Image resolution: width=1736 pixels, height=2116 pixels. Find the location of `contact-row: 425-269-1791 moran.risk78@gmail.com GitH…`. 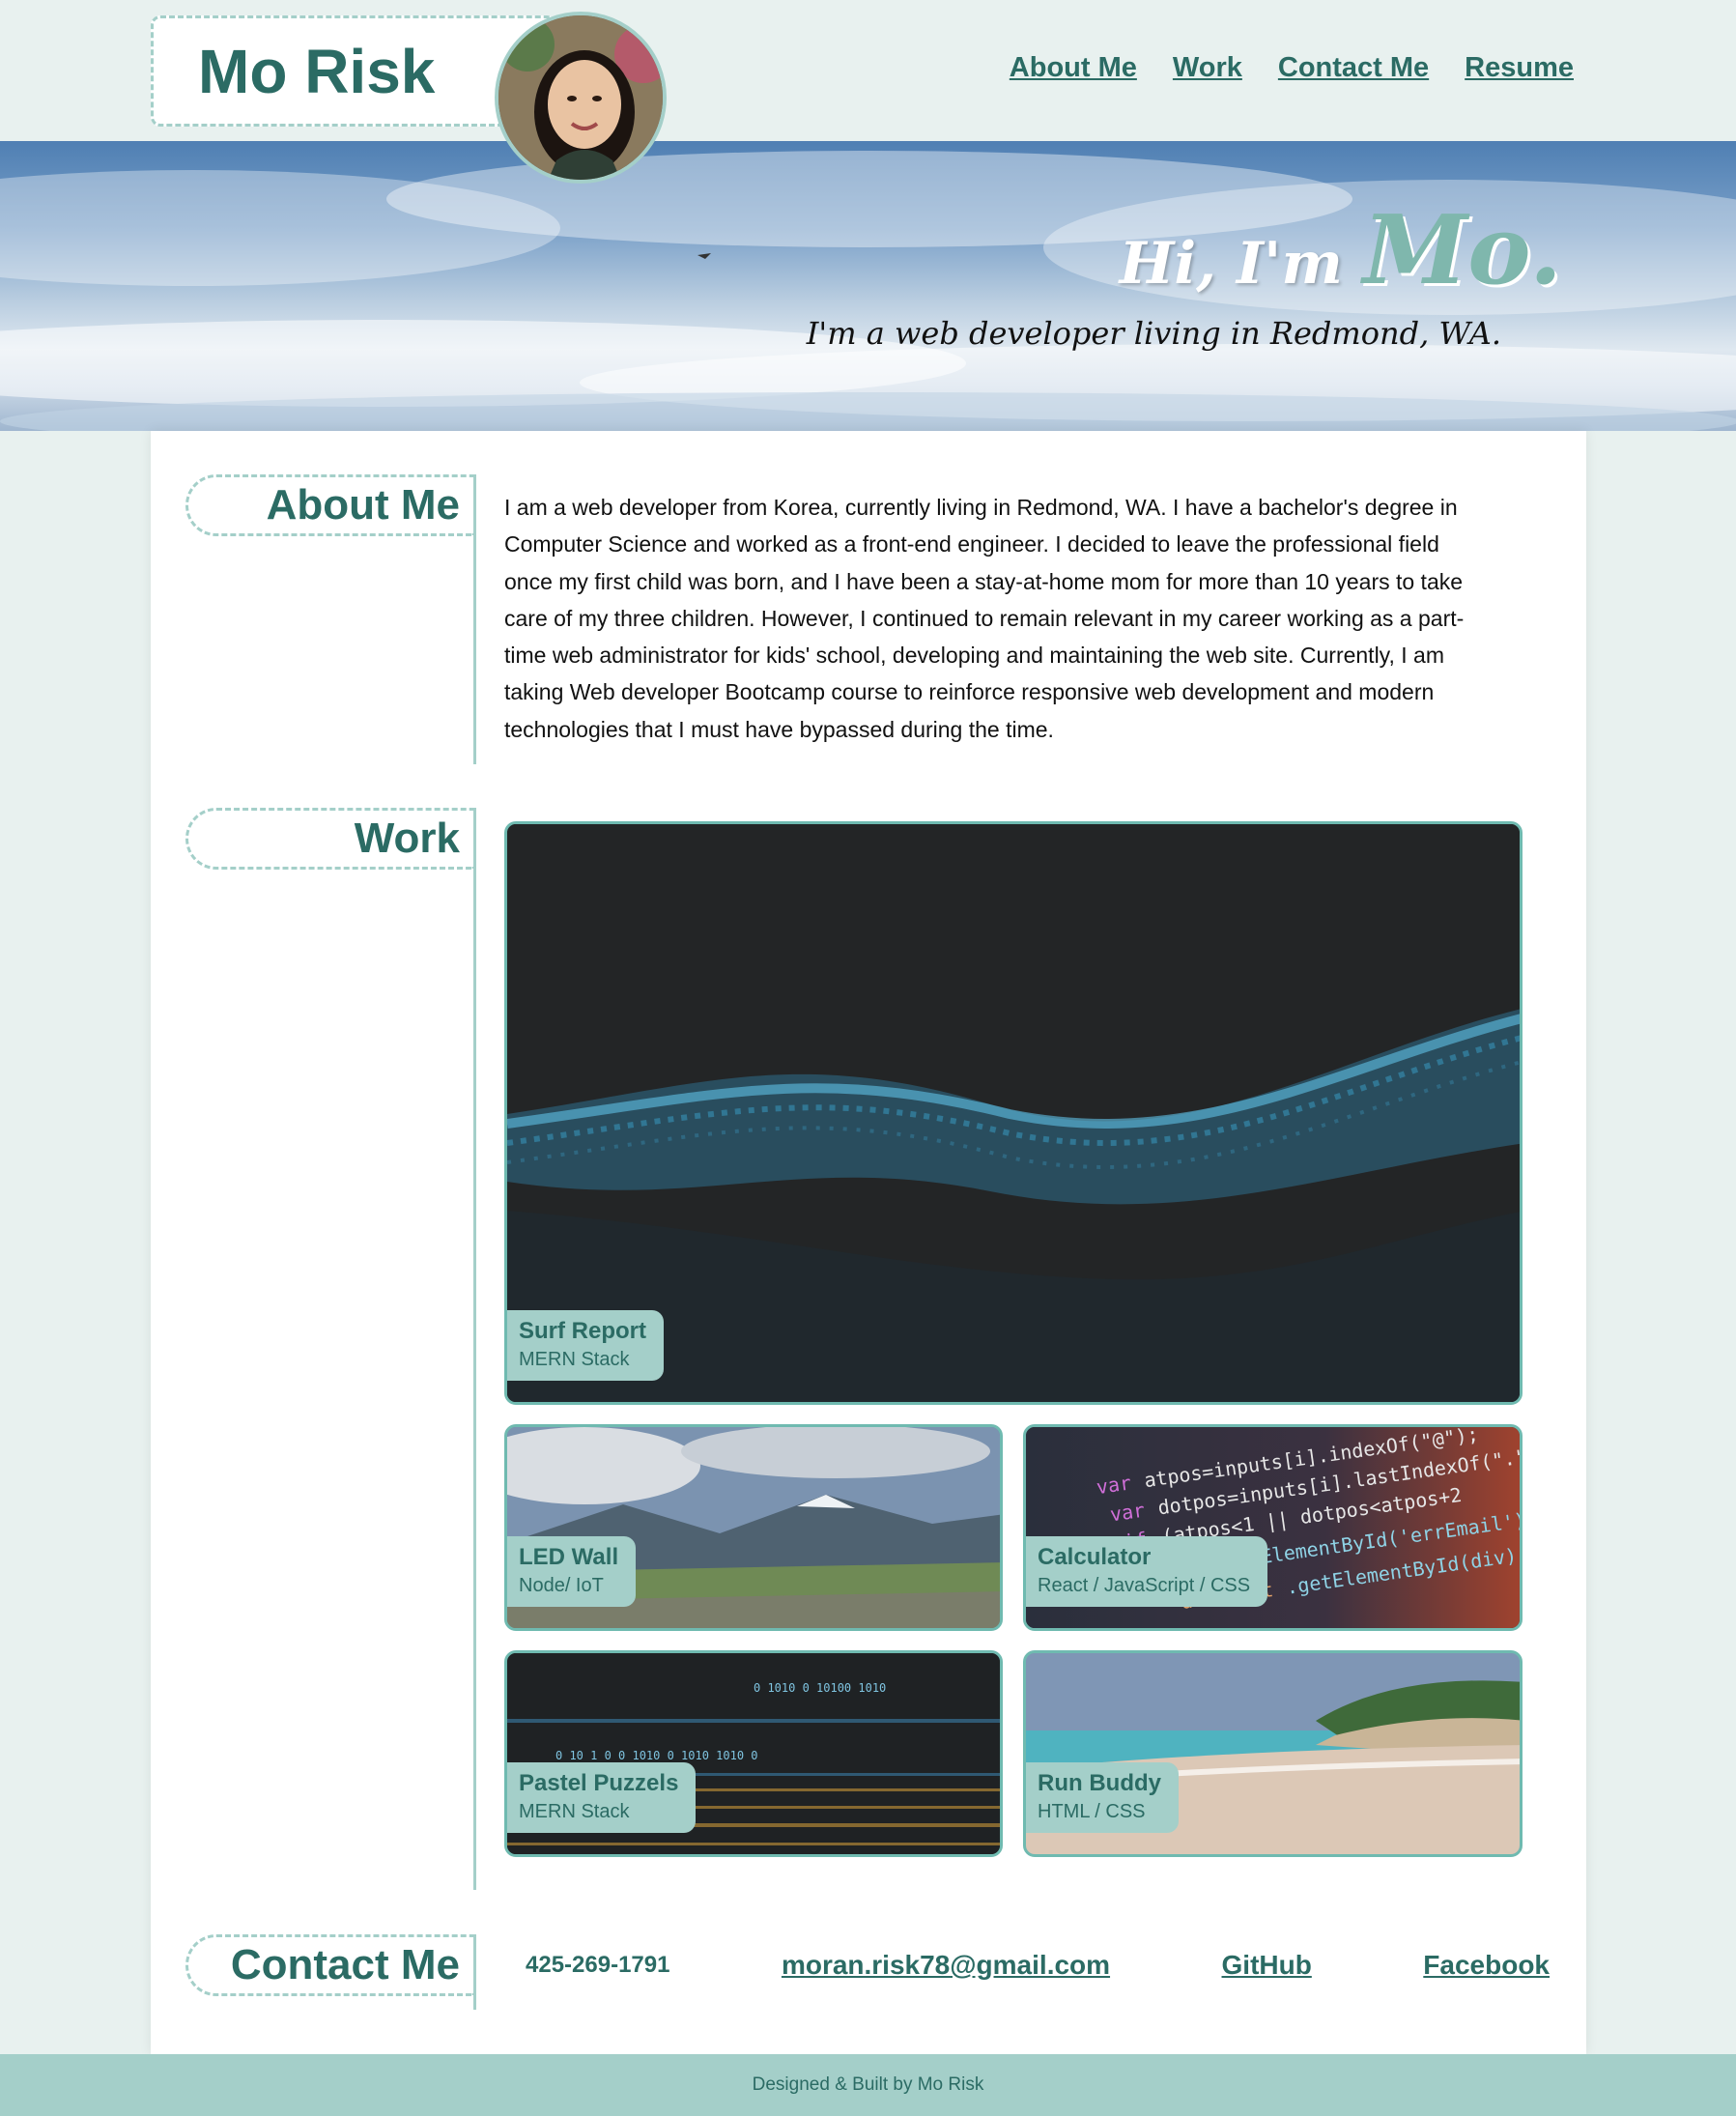

contact-row: 425-269-1791 moran.risk78@gmail.com GitH… is located at coordinates (1038, 1965).